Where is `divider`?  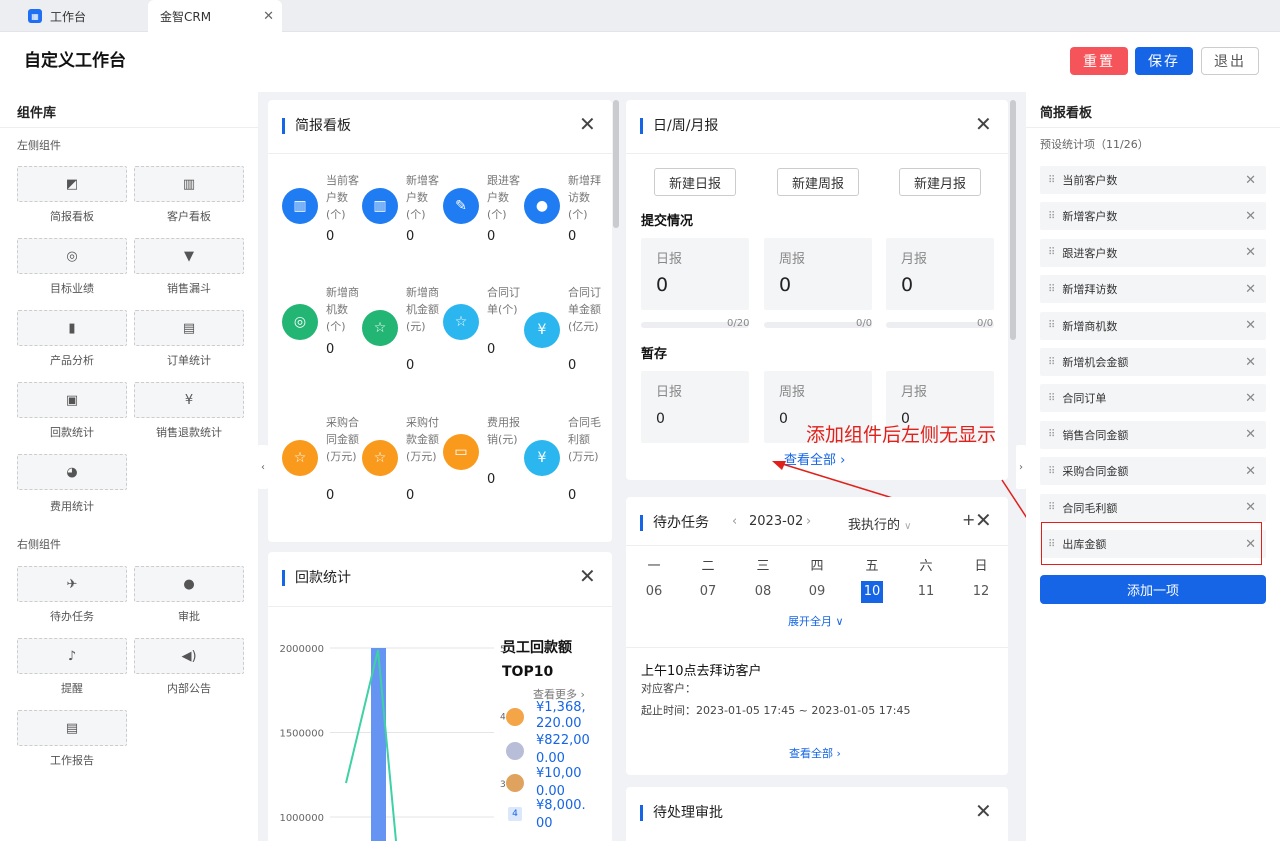
divider is located at coordinates (817, 545).